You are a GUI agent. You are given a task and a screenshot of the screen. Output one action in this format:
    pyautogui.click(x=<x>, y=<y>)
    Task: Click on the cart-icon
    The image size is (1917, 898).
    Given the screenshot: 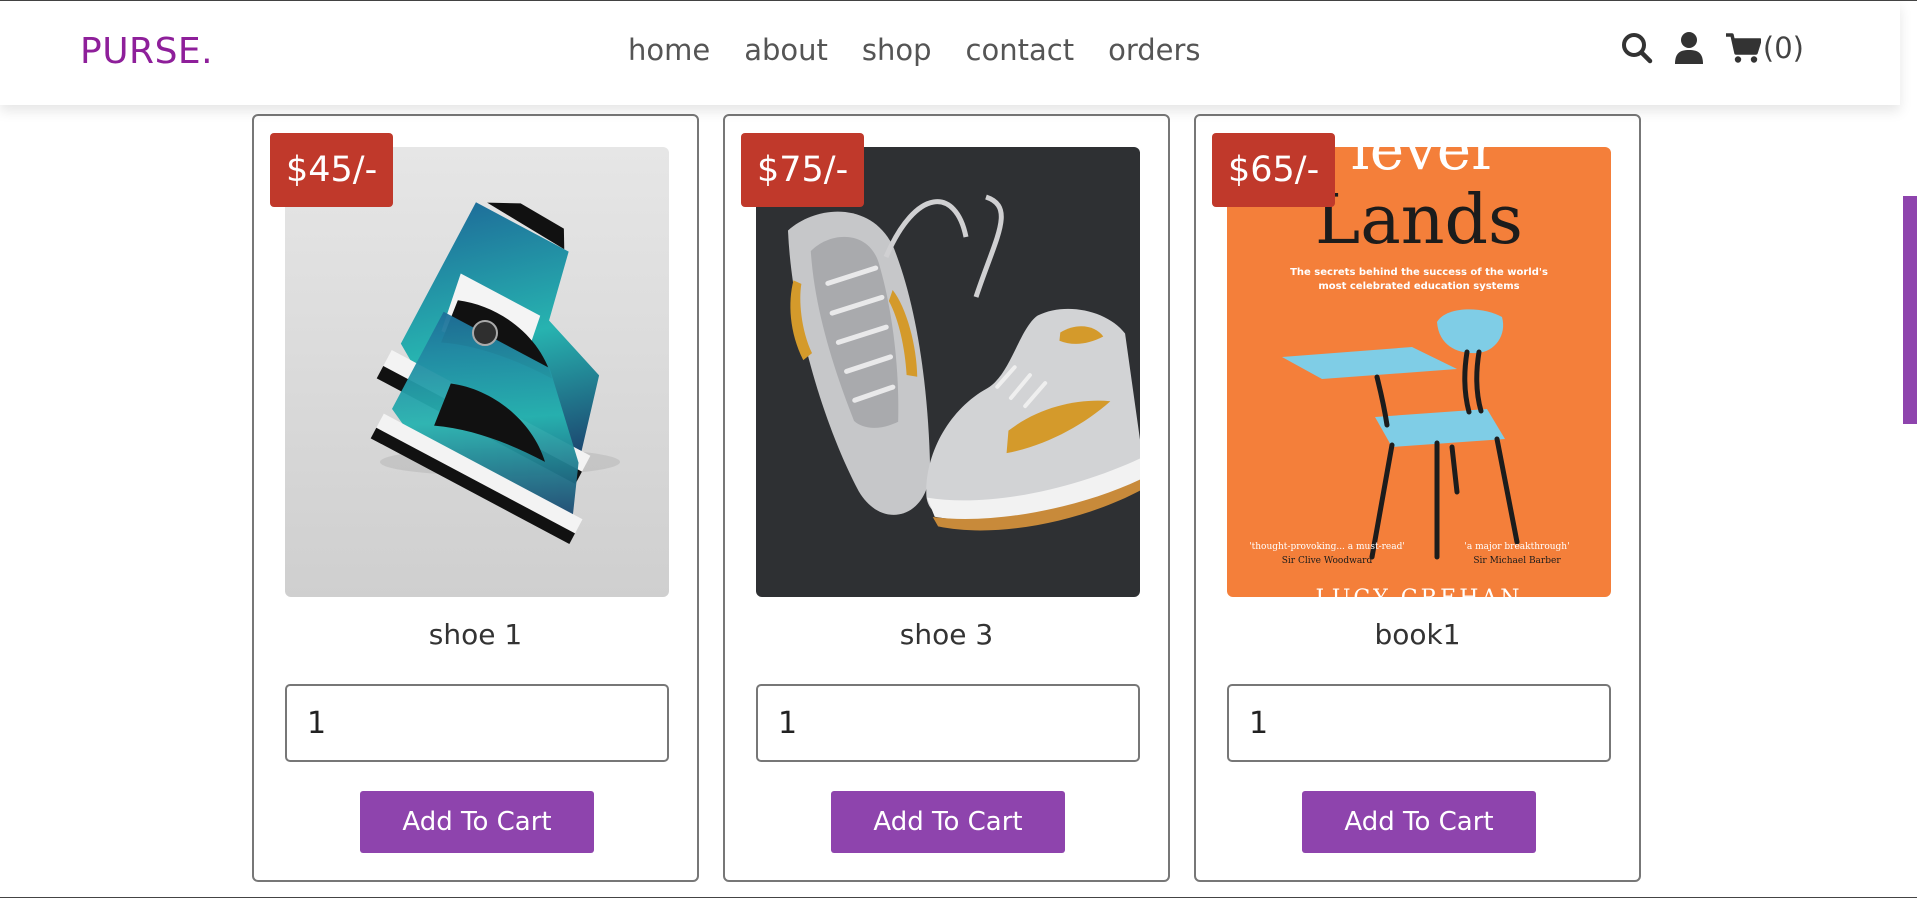 What is the action you would take?
    pyautogui.click(x=1743, y=48)
    